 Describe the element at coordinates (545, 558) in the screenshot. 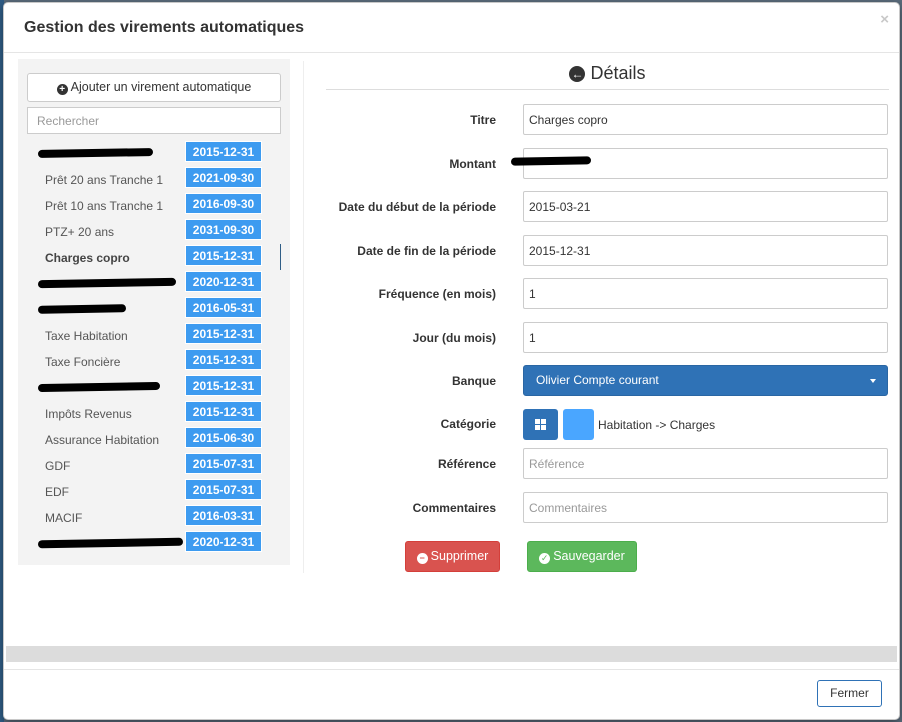

I see `check-circle-icon: ✓` at that location.